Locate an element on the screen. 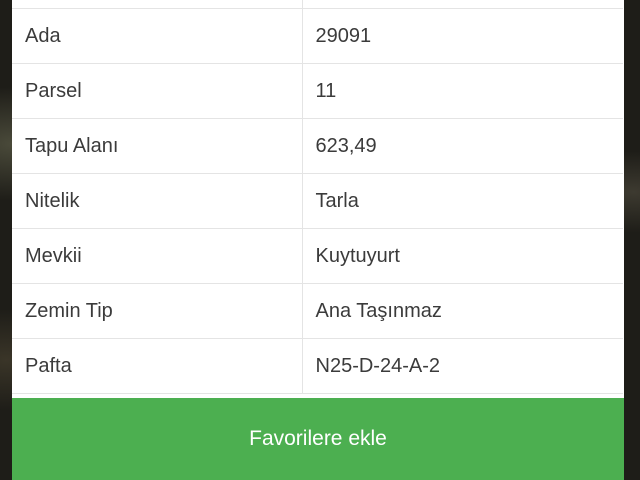 This screenshot has height=480, width=640. table-row: Mevkii Kuytuyurt is located at coordinates (317, 256).